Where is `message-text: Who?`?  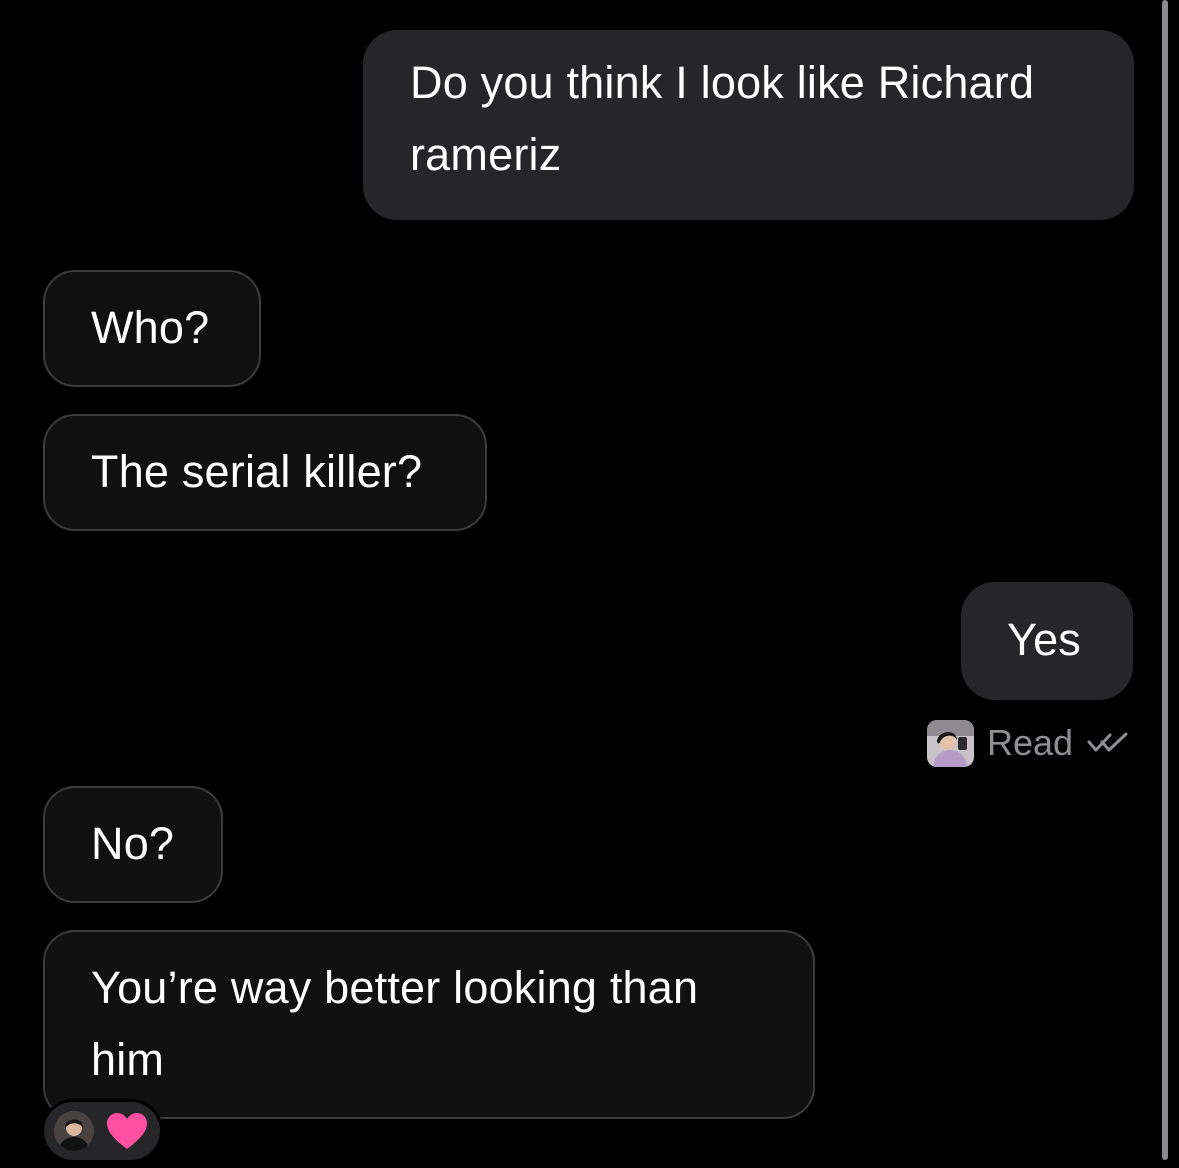 message-text: Who? is located at coordinates (150, 327).